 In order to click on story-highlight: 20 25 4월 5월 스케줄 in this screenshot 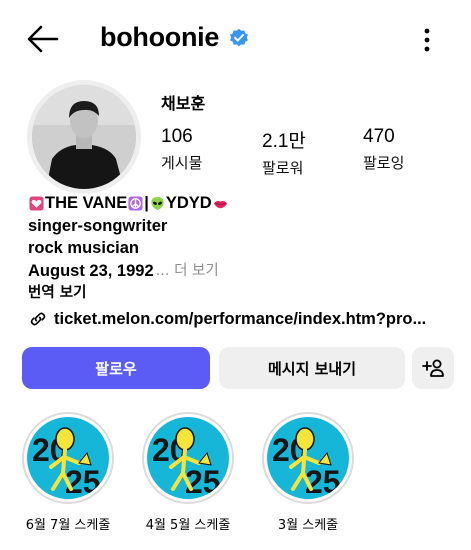, I will do `click(188, 472)`.